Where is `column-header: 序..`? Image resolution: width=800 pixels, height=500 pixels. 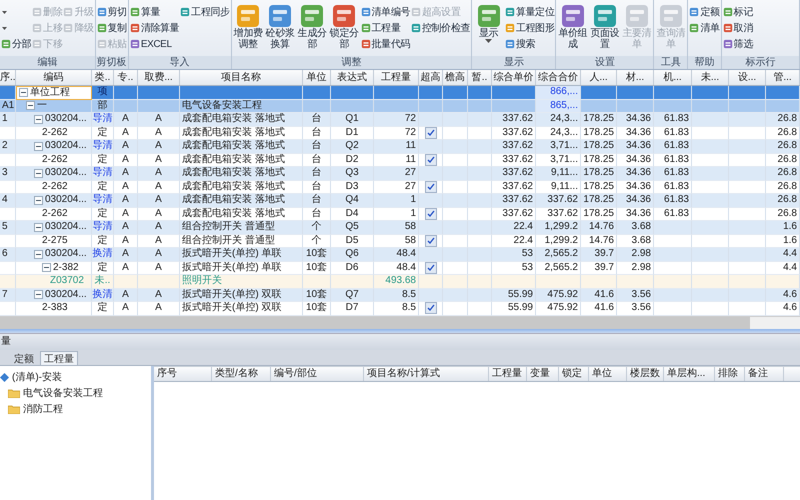
column-header: 序.. is located at coordinates (8, 77).